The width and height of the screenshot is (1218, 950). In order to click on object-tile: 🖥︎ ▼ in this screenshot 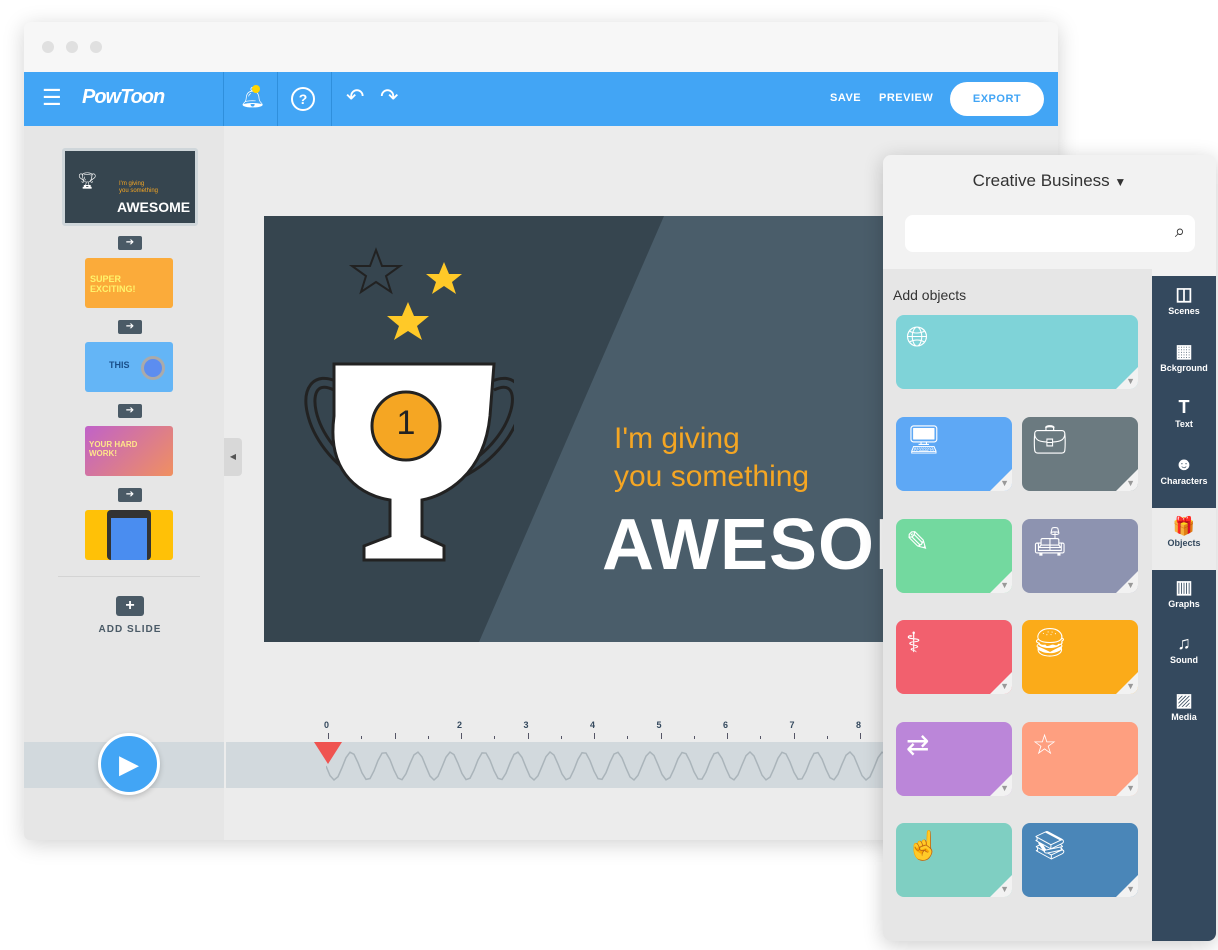, I will do `click(954, 454)`.